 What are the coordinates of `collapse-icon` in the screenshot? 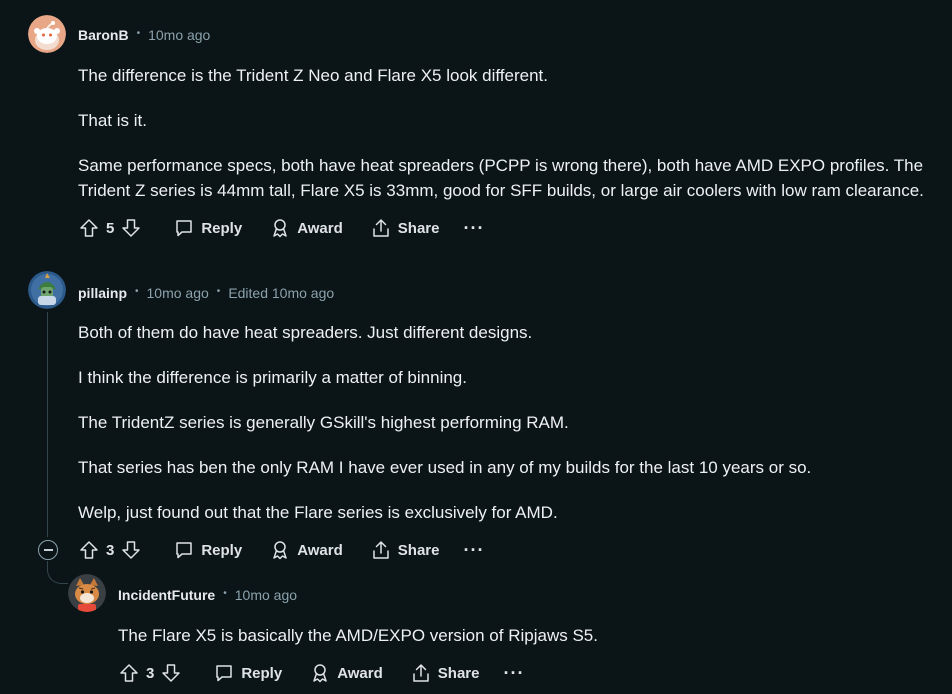 It's located at (48, 550).